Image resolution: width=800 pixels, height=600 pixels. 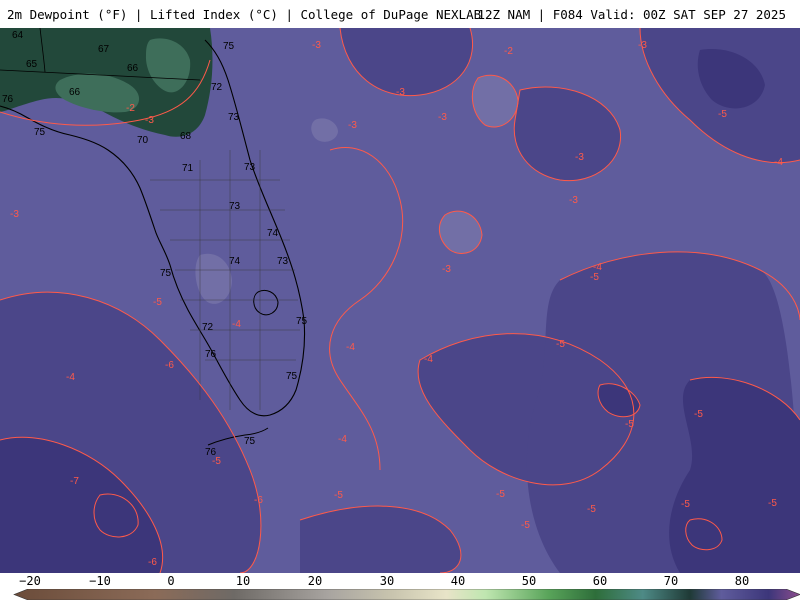 I want to click on colorbar-tick: 30, so click(x=387, y=581).